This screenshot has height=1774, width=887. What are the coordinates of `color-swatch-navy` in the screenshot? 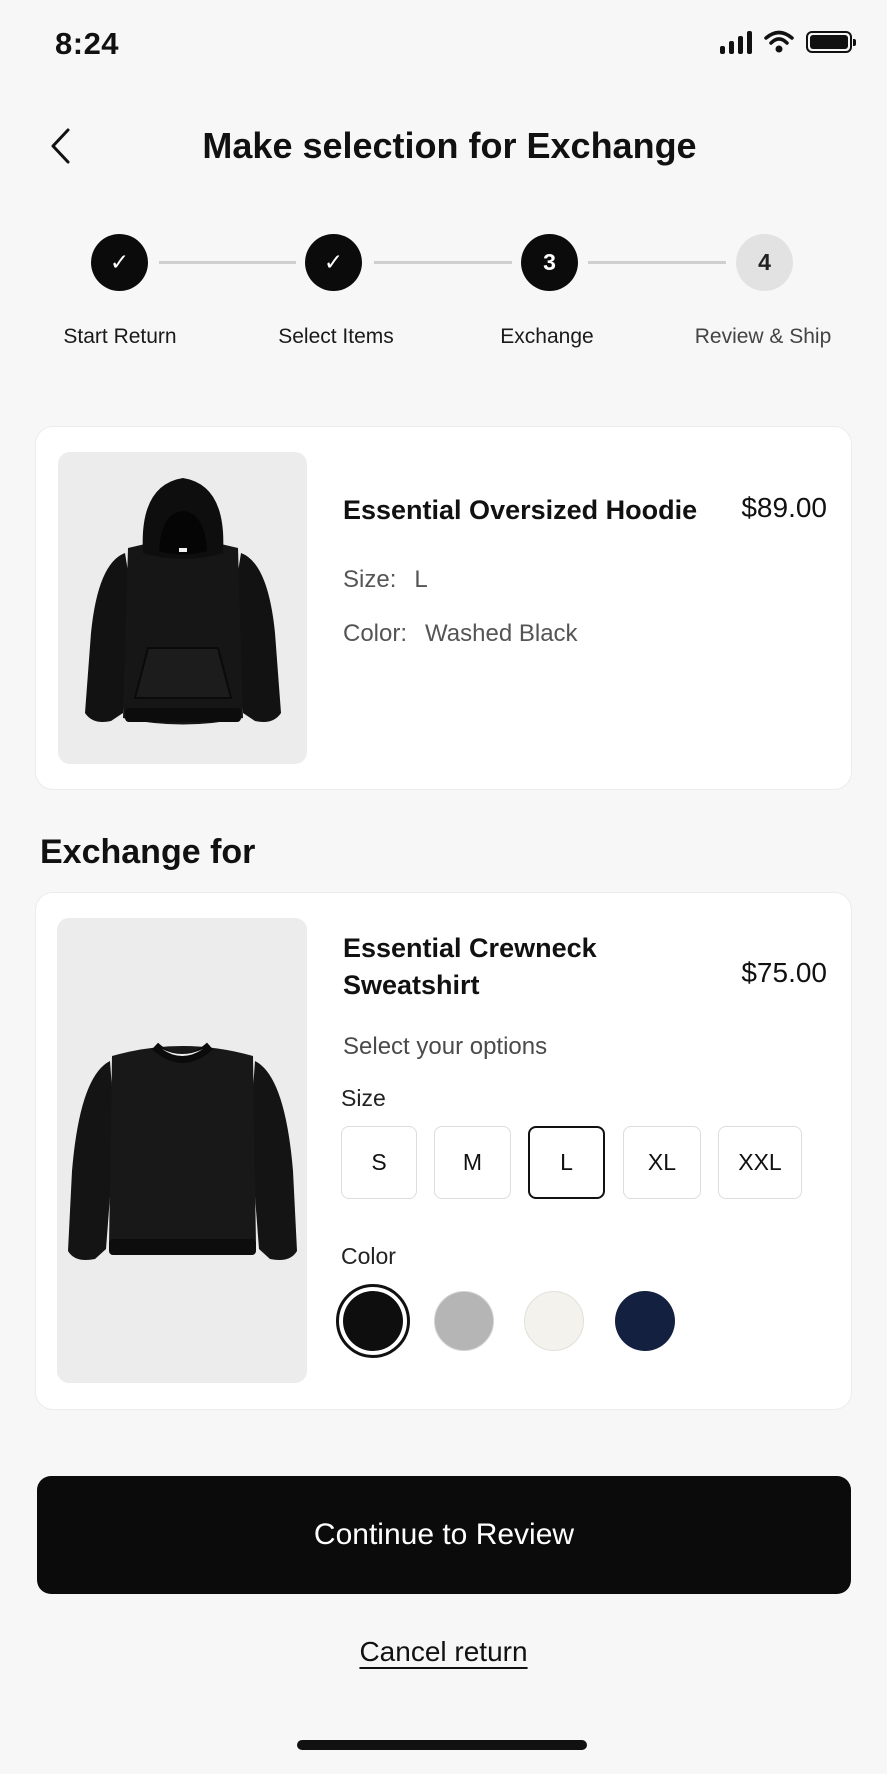 It's located at (645, 1321).